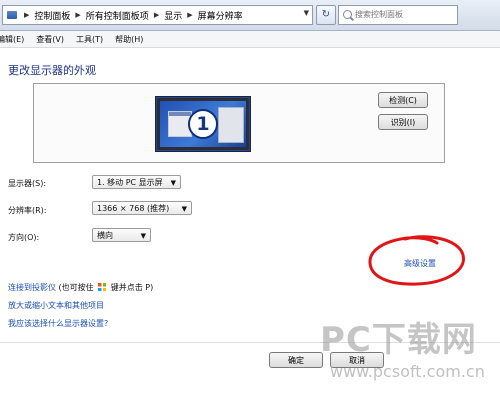  I want to click on windows-logo-icon, so click(102, 287).